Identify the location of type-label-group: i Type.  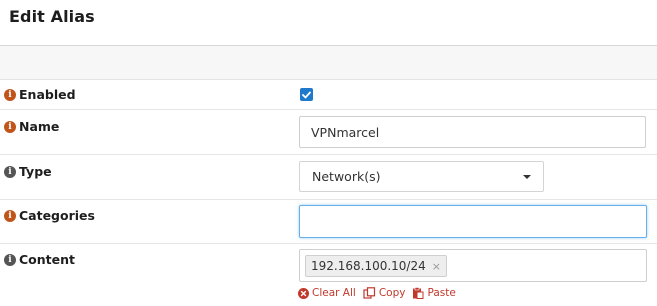
(28, 171).